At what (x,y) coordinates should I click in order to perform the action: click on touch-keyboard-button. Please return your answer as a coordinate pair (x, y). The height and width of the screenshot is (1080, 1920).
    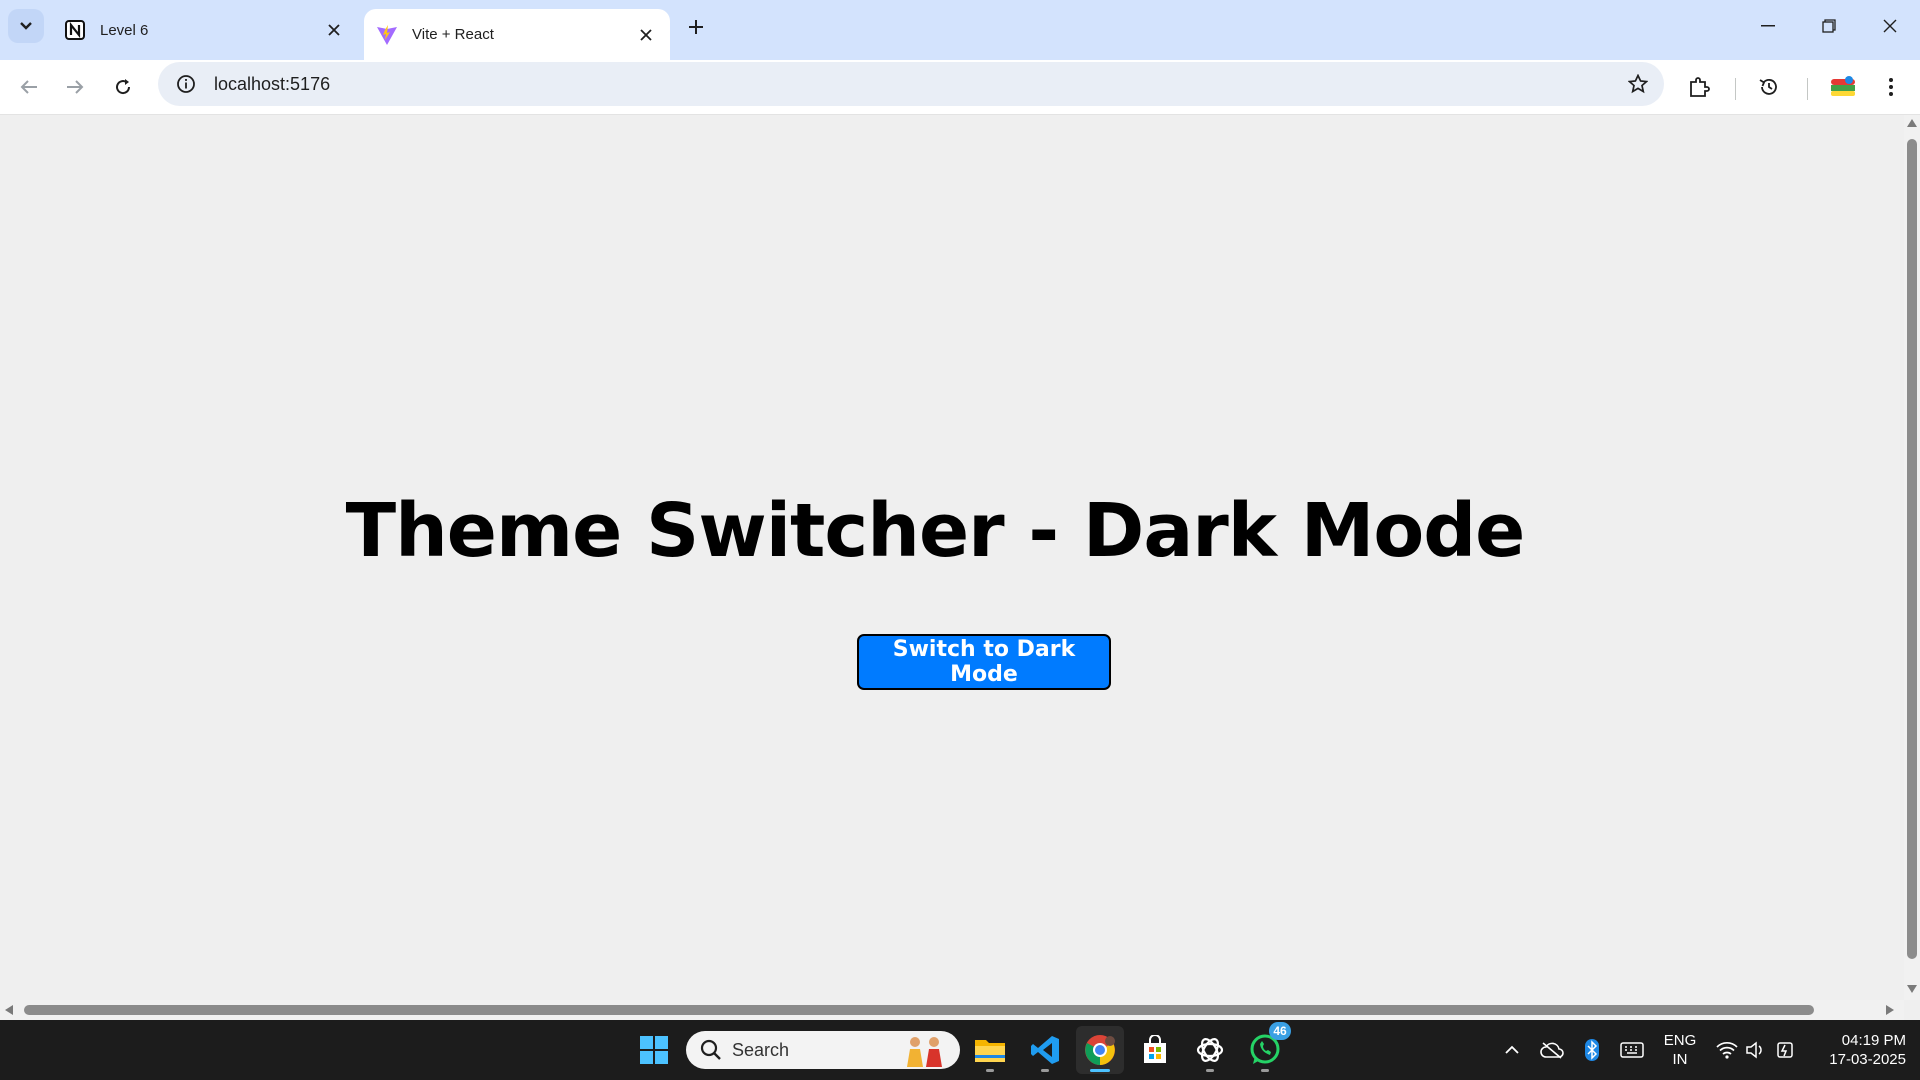
    Looking at the image, I should click on (1632, 1050).